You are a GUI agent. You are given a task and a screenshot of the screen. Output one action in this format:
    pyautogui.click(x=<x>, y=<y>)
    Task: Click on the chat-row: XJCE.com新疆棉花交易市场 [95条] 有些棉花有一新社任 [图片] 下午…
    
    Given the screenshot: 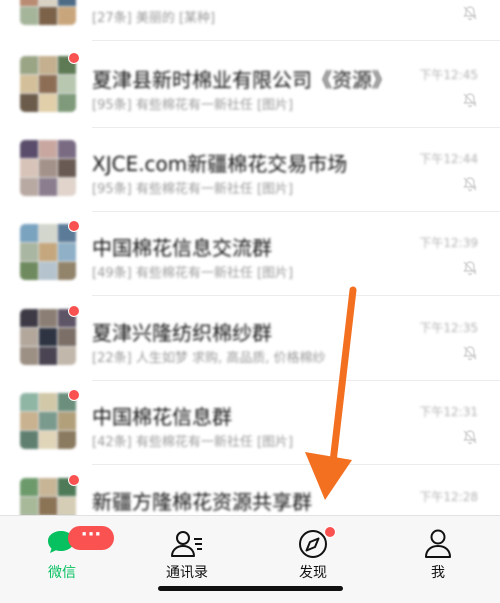 What is the action you would take?
    pyautogui.click(x=250, y=170)
    